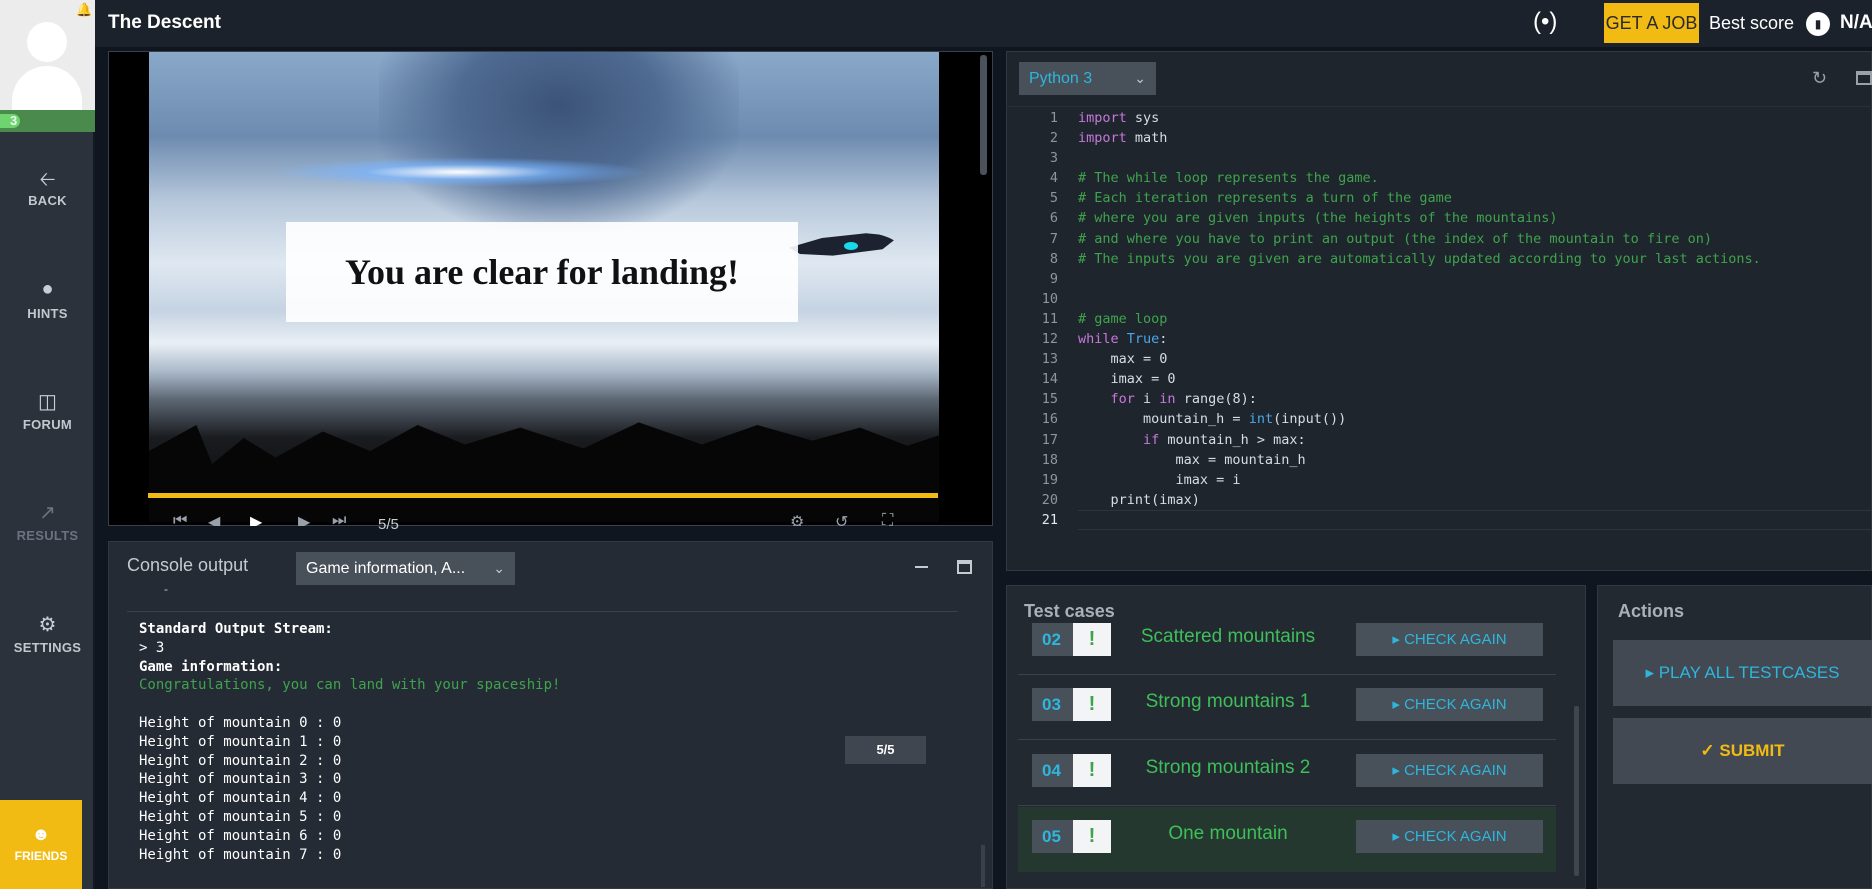 The image size is (1872, 889). I want to click on console-dash: -, so click(166, 589).